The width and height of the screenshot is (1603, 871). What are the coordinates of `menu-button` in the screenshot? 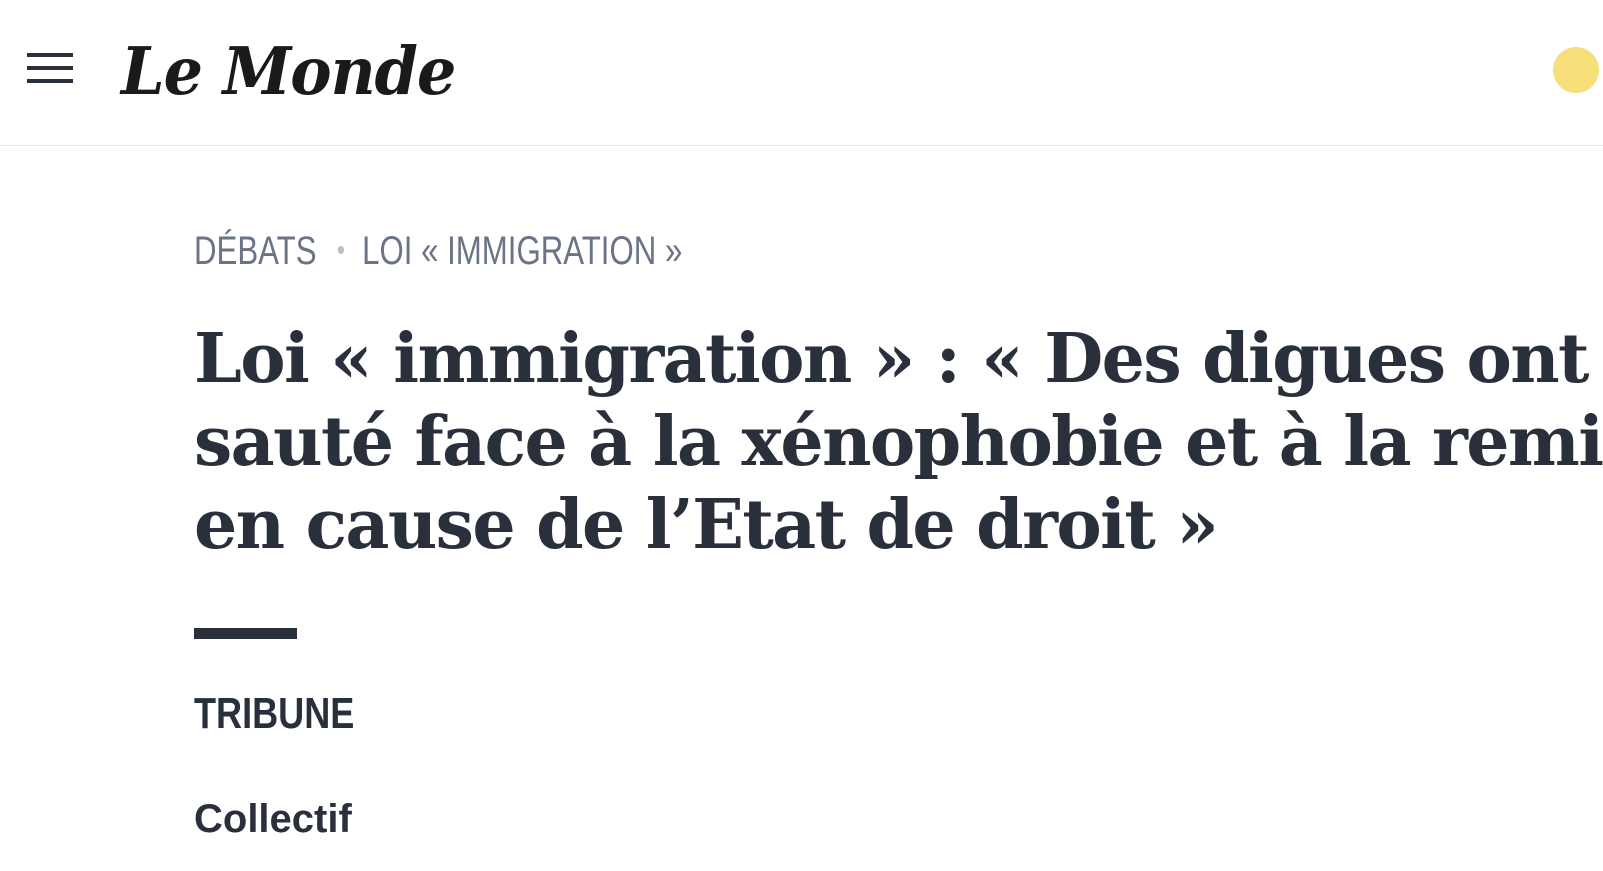 It's located at (50, 68).